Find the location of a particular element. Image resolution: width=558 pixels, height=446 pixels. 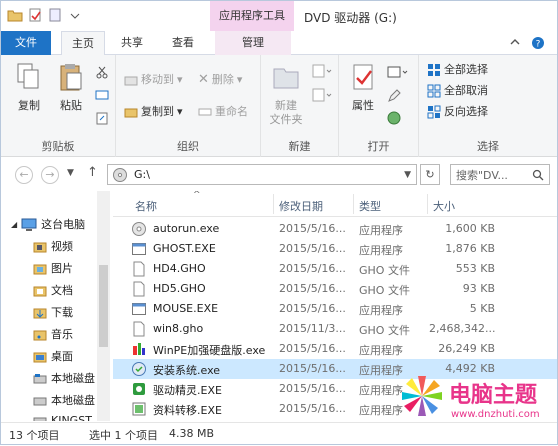

invert-selection-button: 反向选择 is located at coordinates (457, 112).